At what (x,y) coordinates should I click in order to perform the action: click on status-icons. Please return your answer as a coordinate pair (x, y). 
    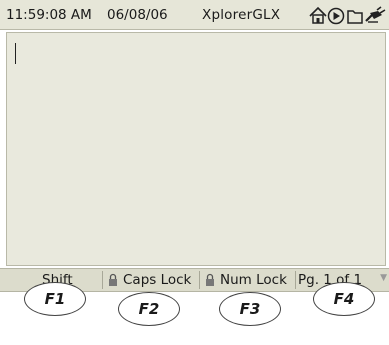
    Looking at the image, I should click on (348, 16).